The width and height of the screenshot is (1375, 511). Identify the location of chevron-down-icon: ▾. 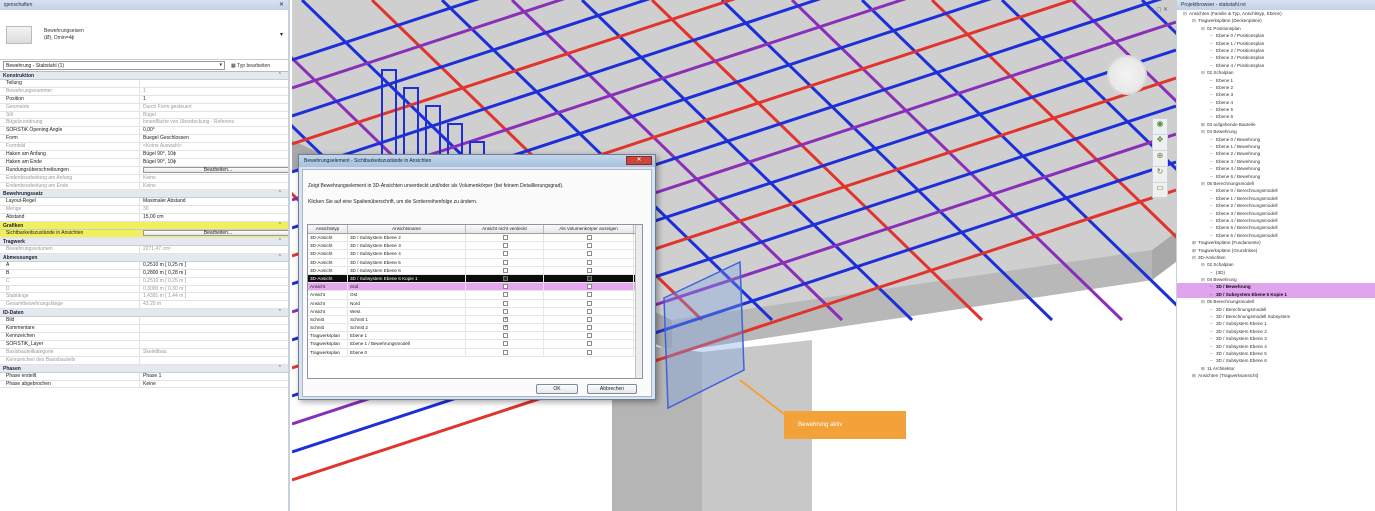
(281, 34).